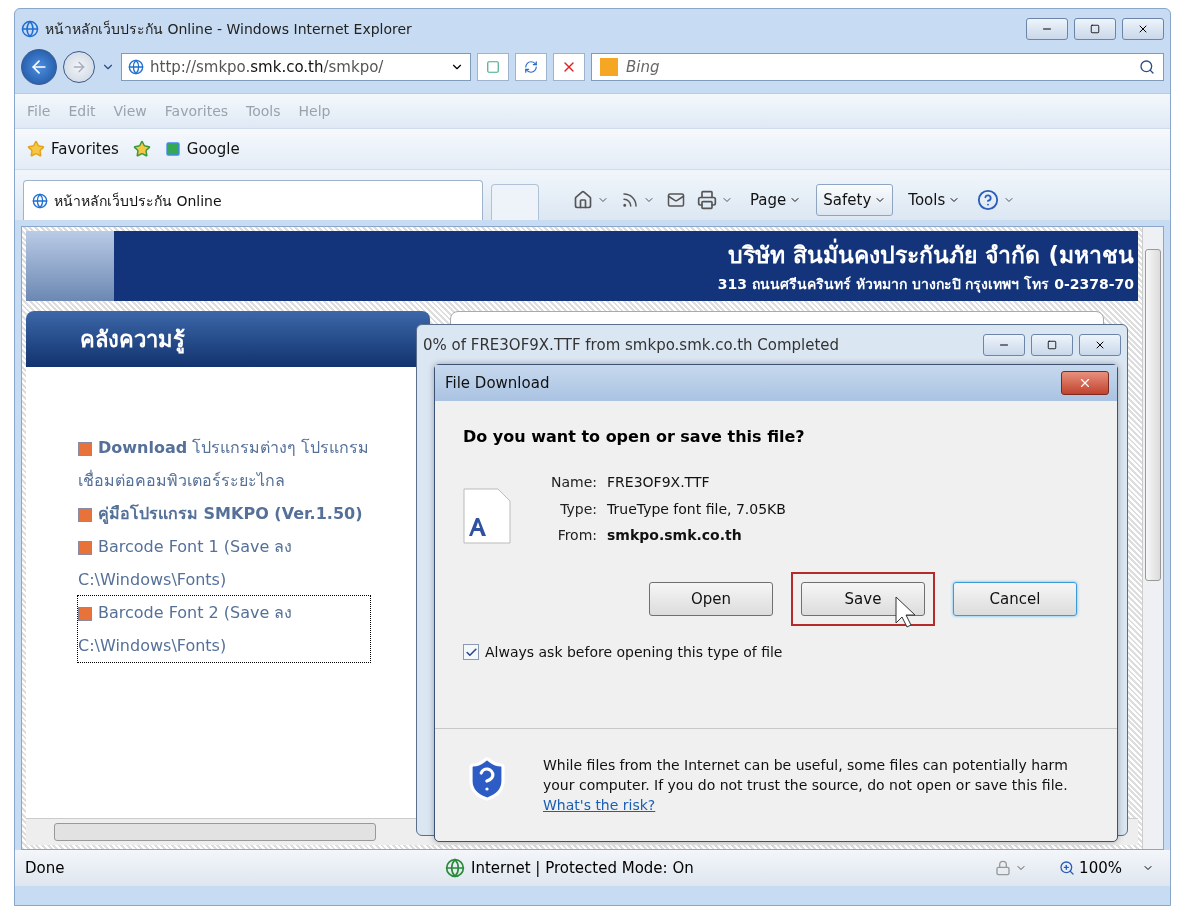  Describe the element at coordinates (934, 200) in the screenshot. I see `command-menu: Tools` at that location.